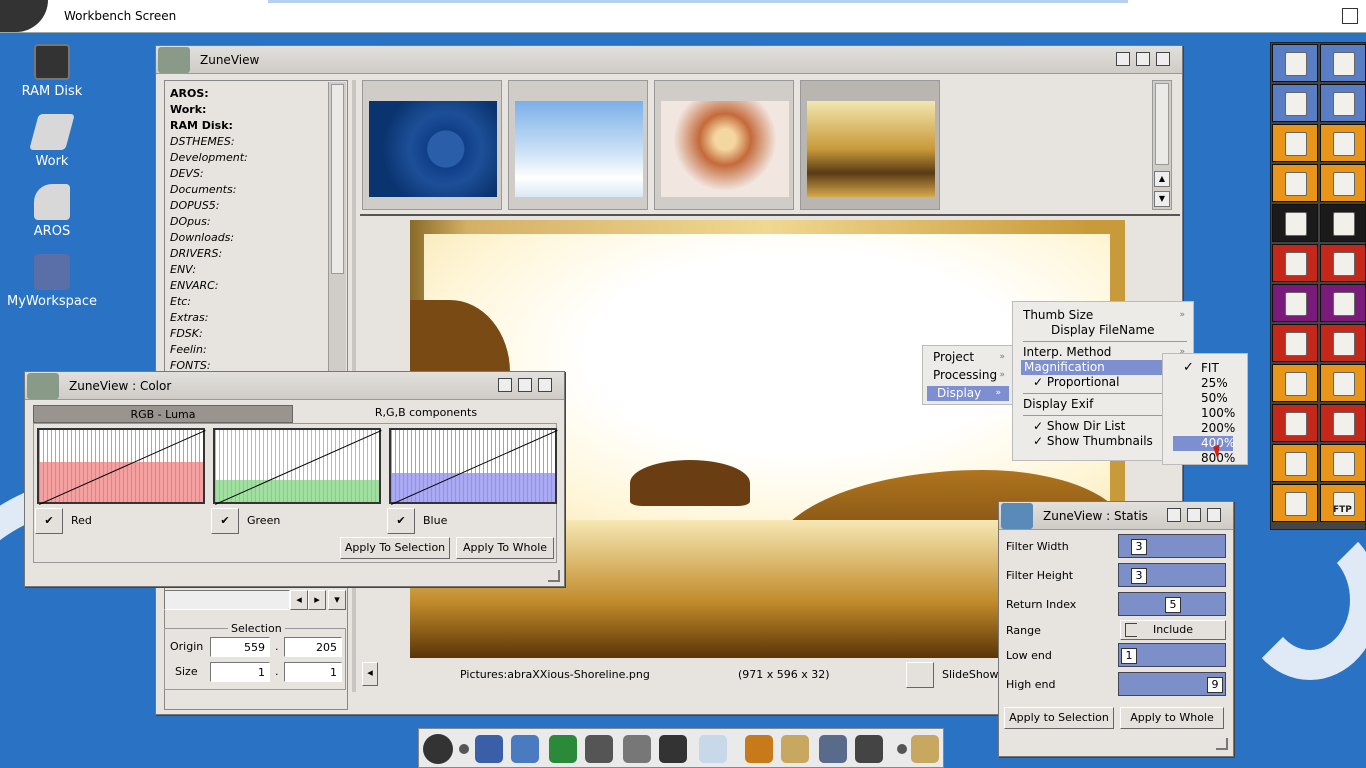  I want to click on export-icon, so click(1343, 183).